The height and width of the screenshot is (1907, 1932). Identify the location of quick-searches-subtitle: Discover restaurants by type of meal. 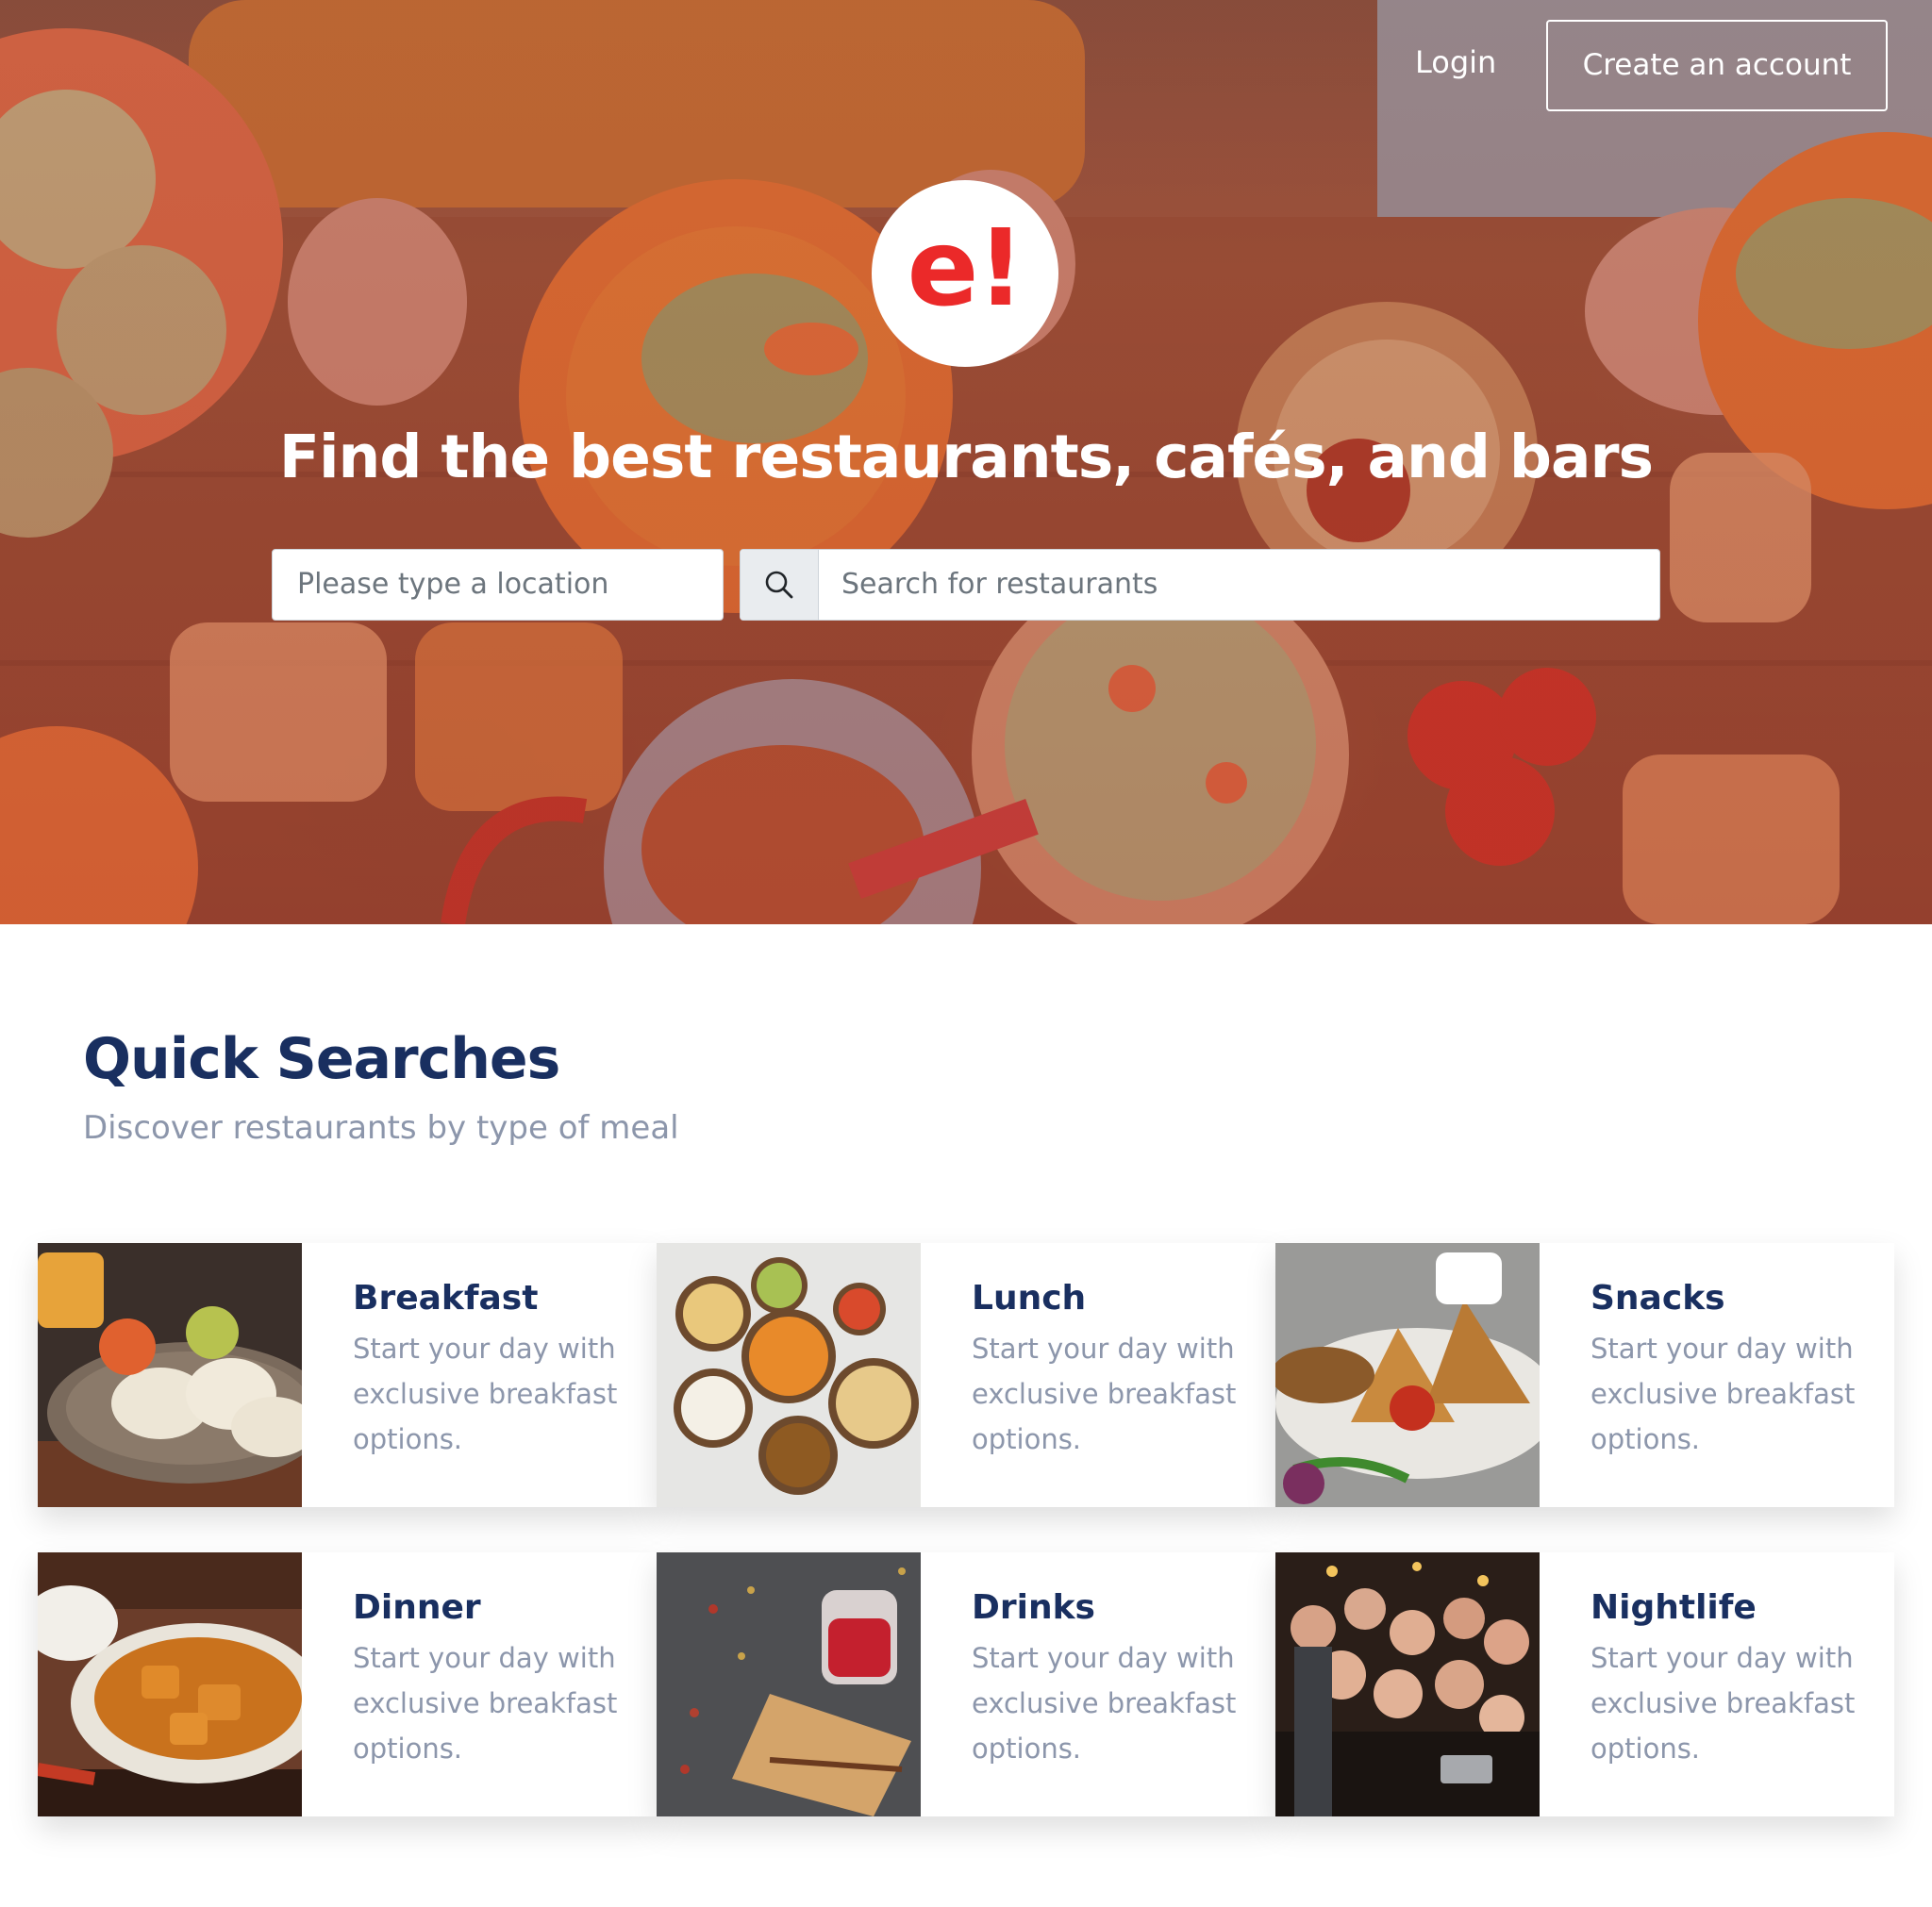
(381, 1128).